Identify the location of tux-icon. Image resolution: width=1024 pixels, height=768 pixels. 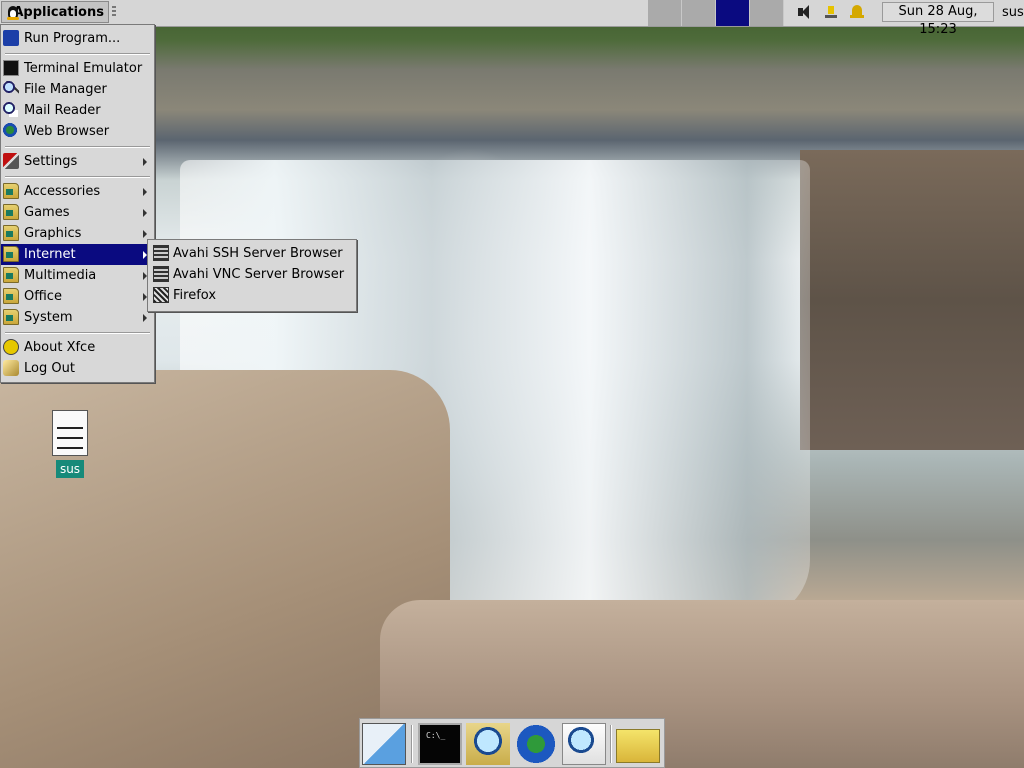
(12, 12).